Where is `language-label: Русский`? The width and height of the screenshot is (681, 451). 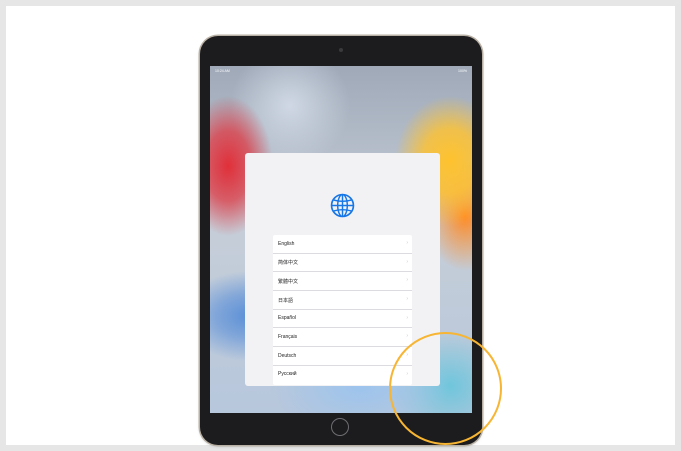 language-label: Русский is located at coordinates (287, 374).